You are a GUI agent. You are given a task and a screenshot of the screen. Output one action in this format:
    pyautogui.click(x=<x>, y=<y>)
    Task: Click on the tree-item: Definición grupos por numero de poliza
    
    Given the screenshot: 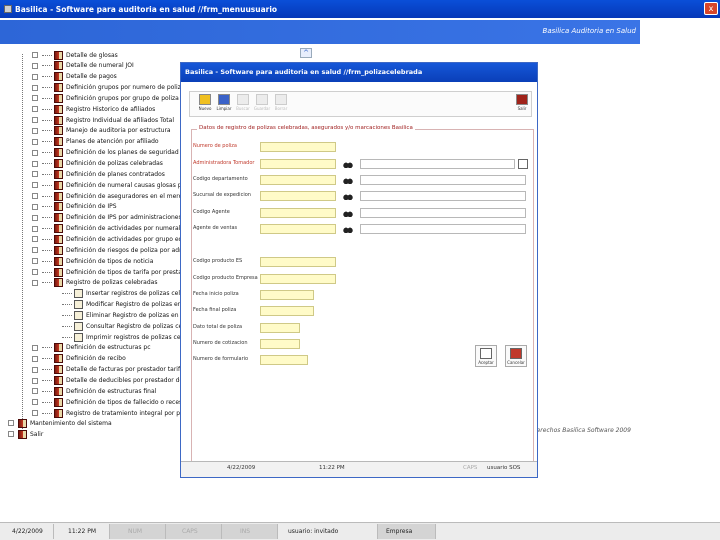 What is the action you would take?
    pyautogui.click(x=108, y=88)
    